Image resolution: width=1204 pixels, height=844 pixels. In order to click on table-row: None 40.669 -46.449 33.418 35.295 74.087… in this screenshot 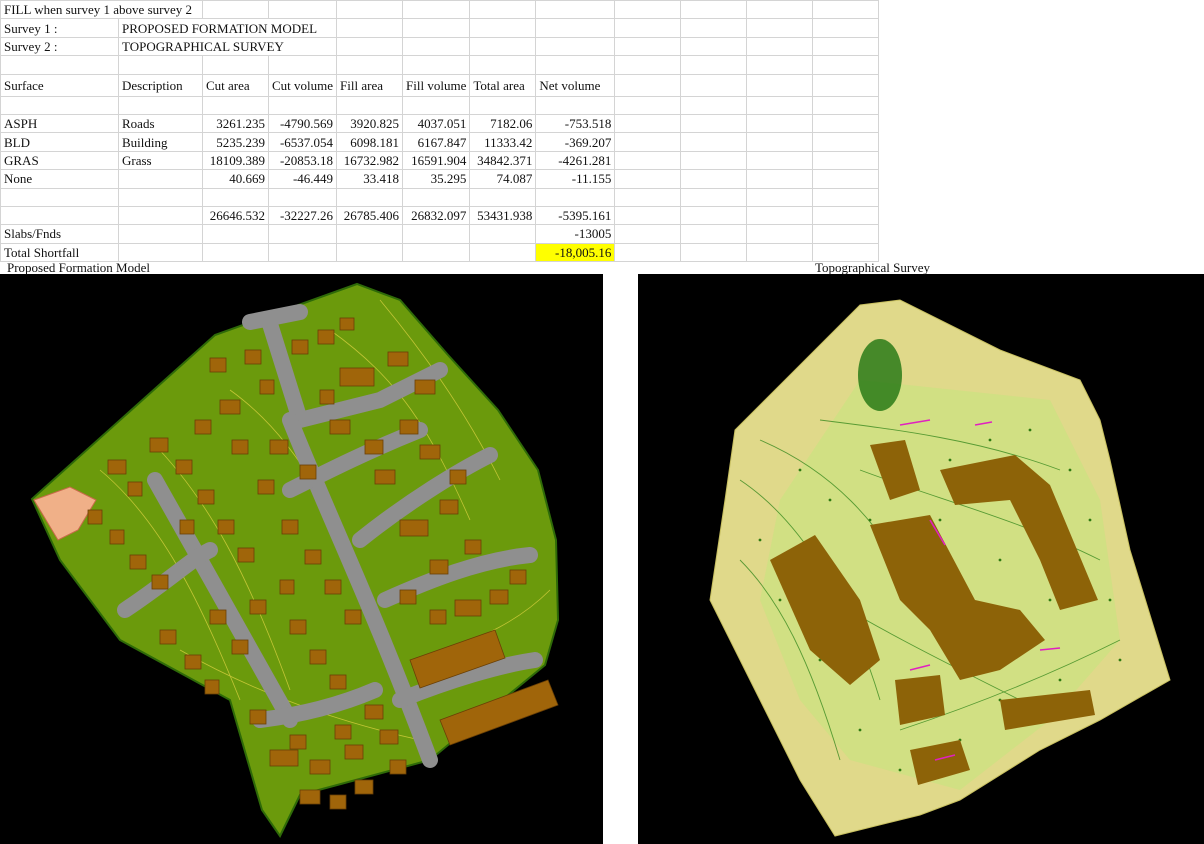, I will do `click(440, 179)`.